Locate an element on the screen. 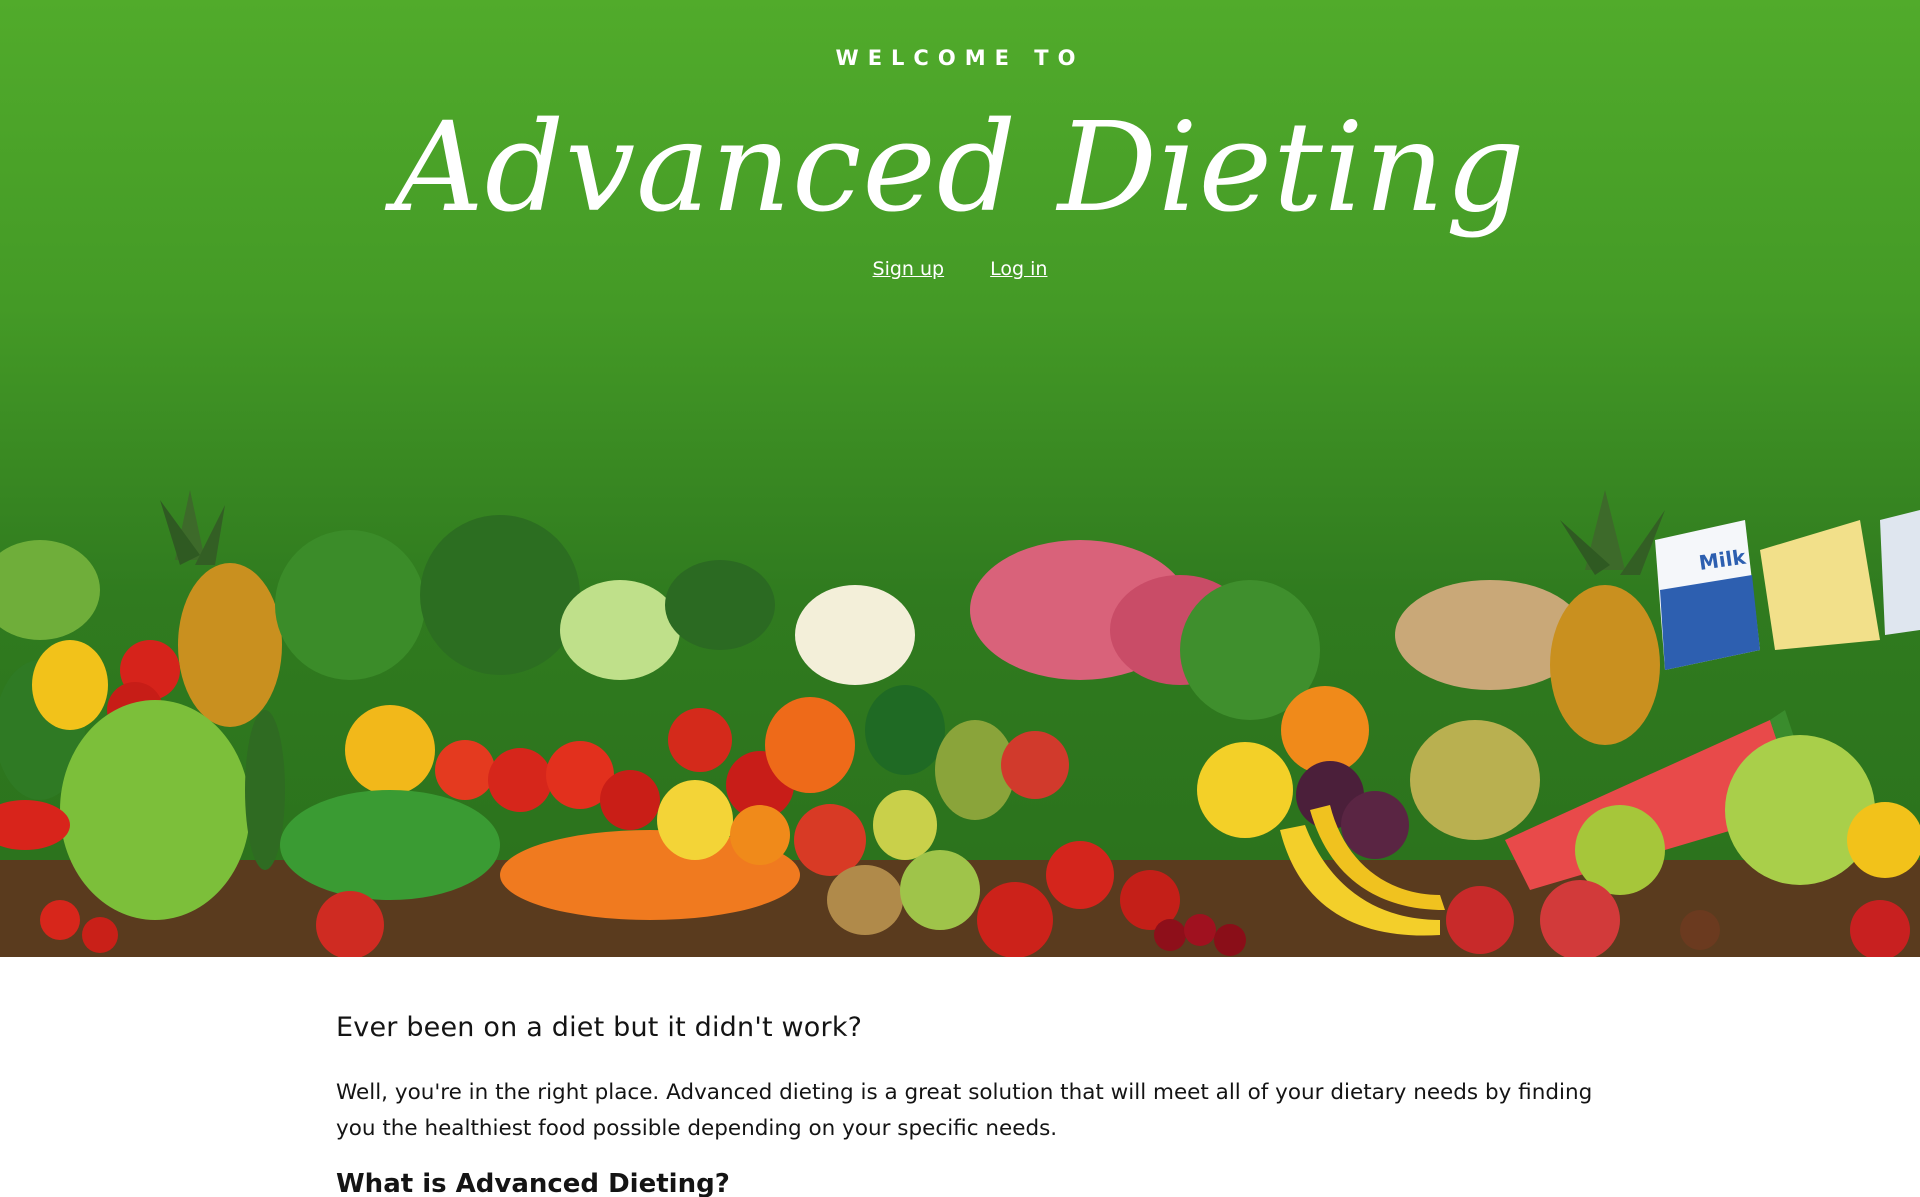 This screenshot has height=1197, width=1920. signup-link: Sign up is located at coordinates (909, 269).